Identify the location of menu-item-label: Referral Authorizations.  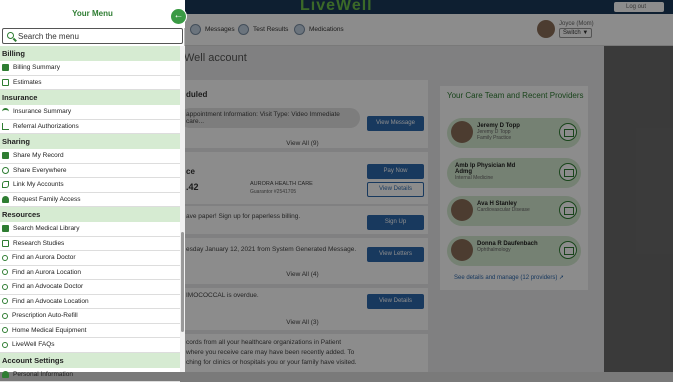
(46, 126).